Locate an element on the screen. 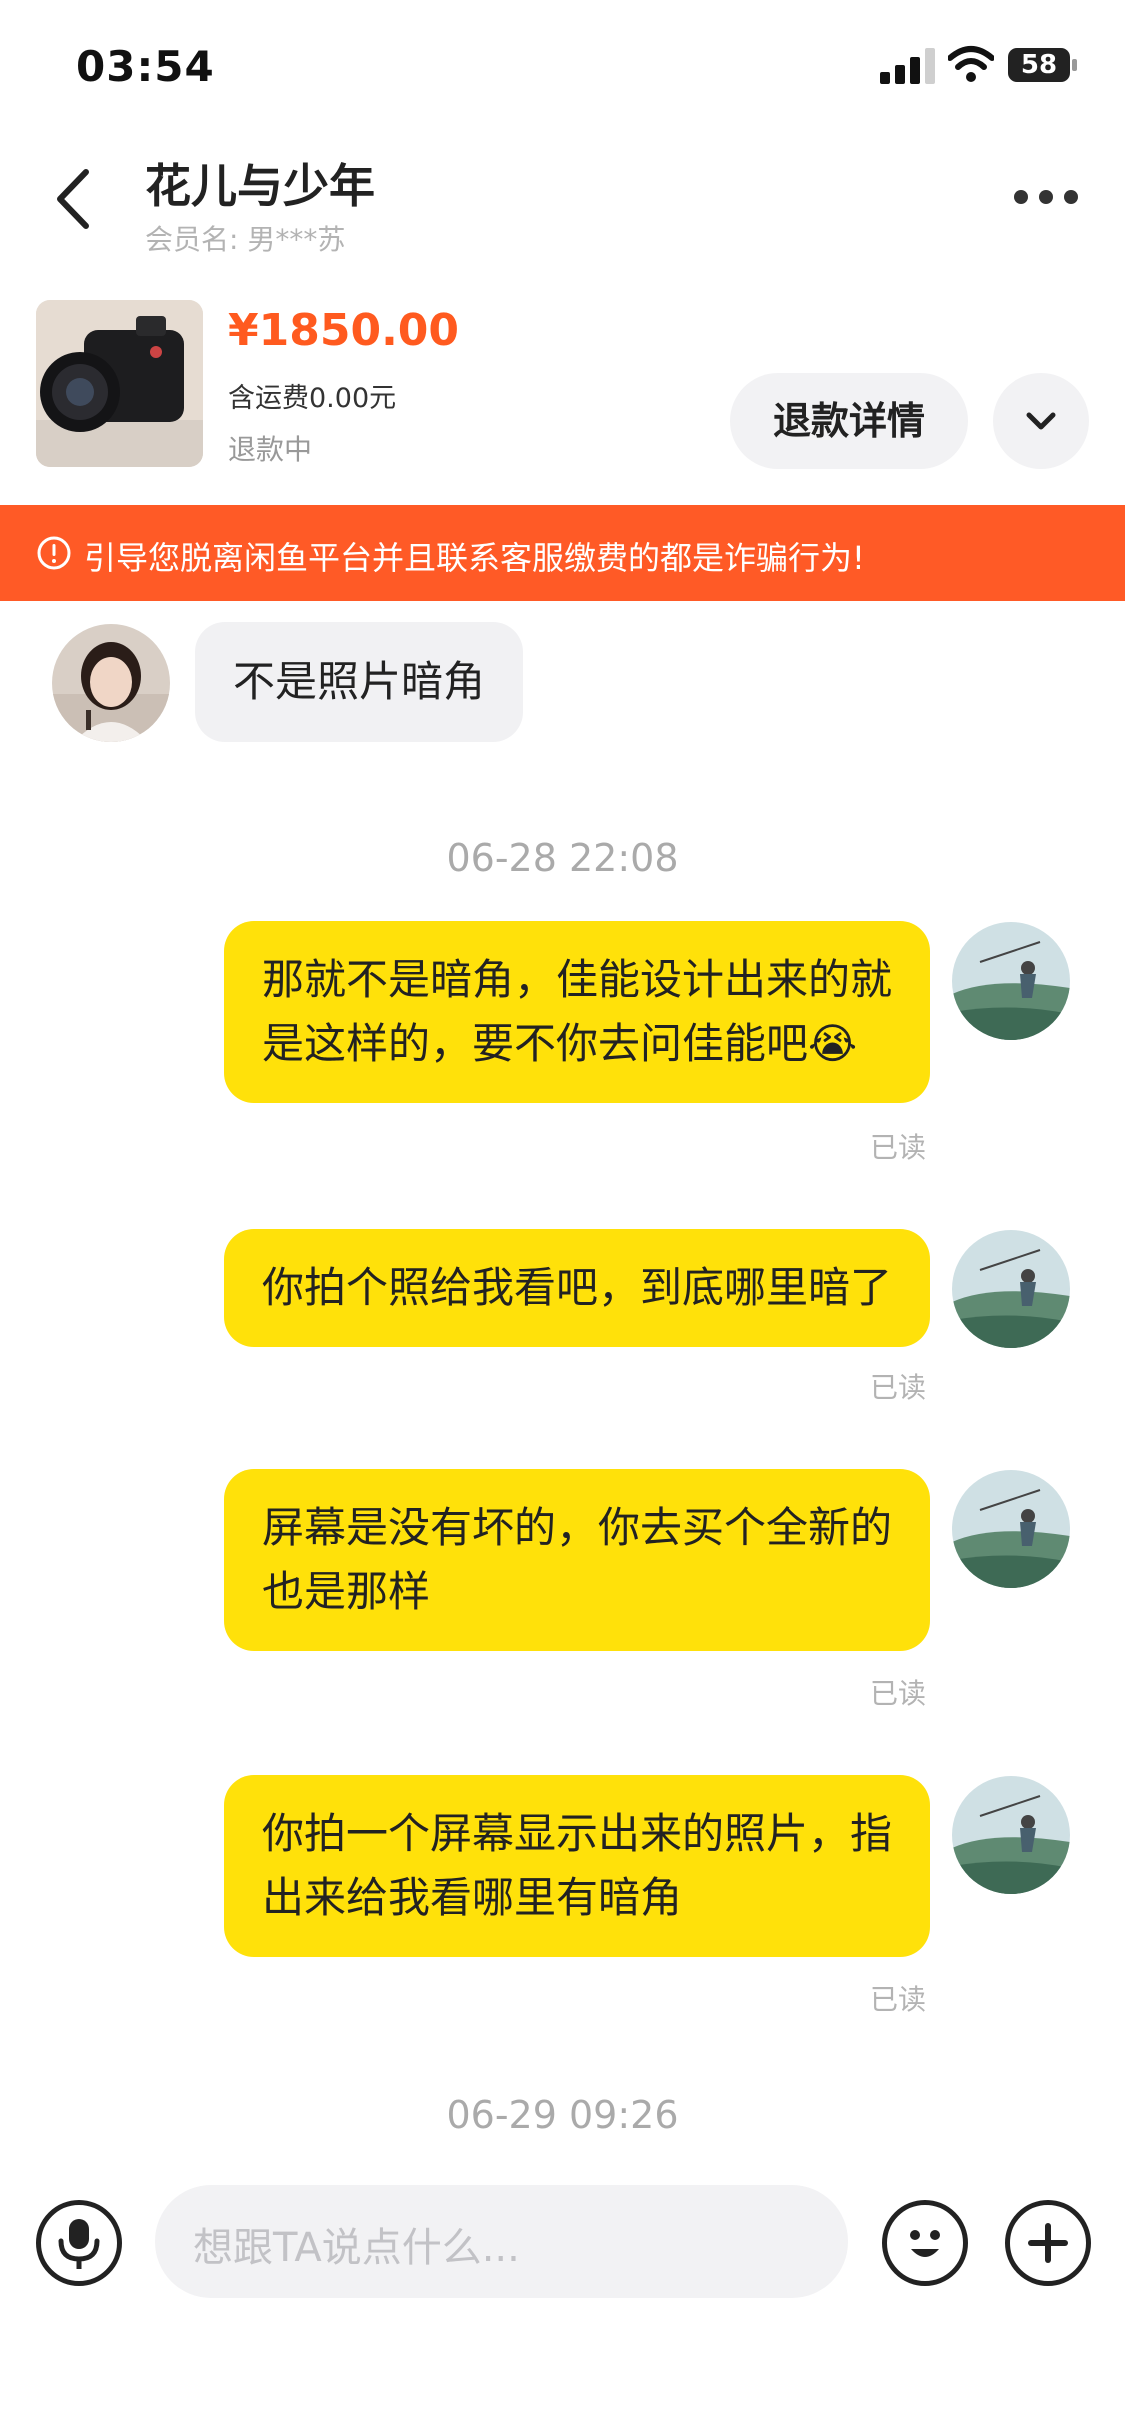 The width and height of the screenshot is (1125, 2436). message-line: 你拍个照给我看吧，到底哪里暗了 is located at coordinates (576, 1287).